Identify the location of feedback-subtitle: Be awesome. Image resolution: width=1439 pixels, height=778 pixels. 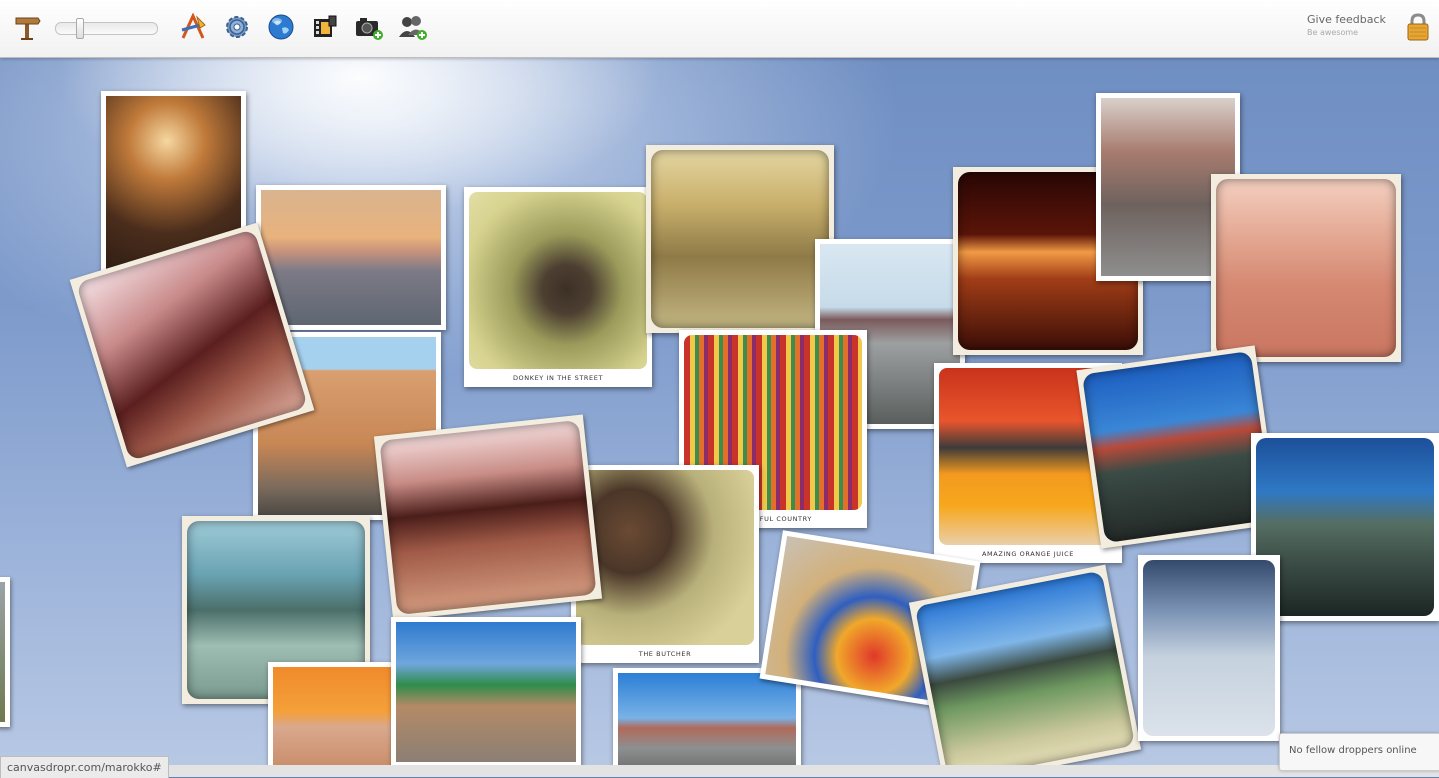
(1333, 32).